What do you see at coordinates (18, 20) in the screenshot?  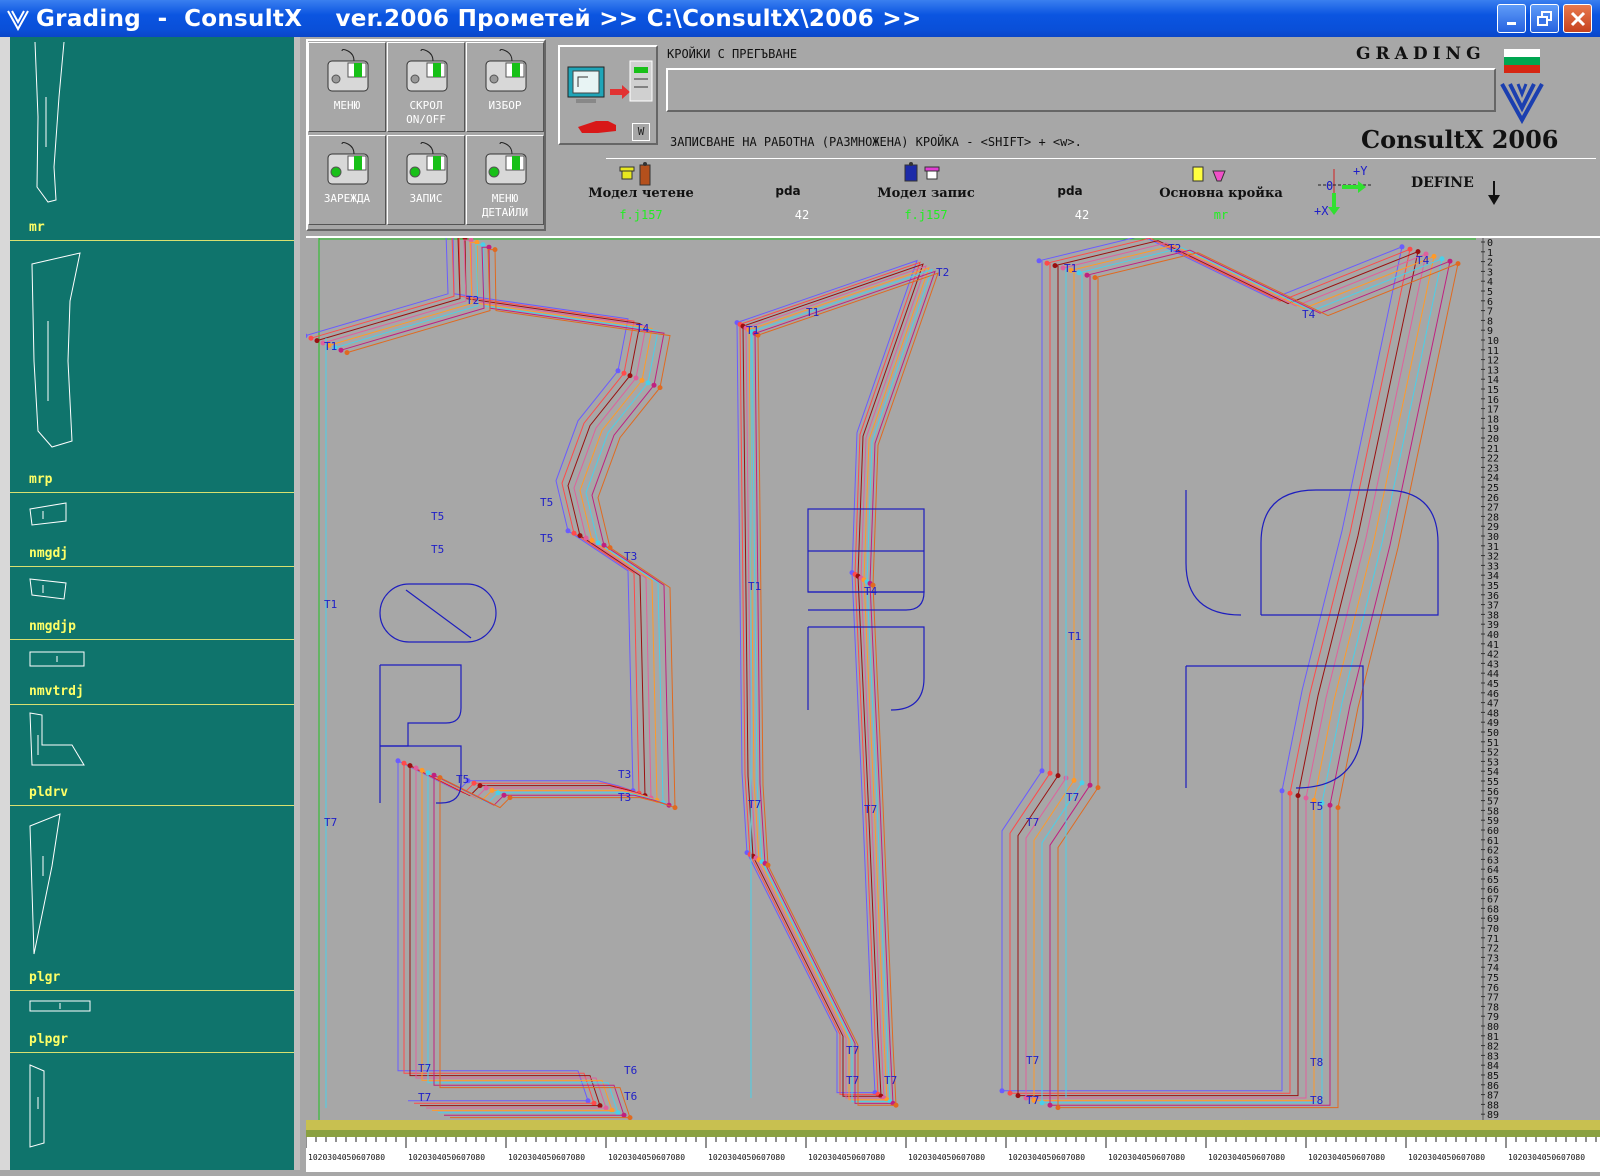 I see `app-logo-icon` at bounding box center [18, 20].